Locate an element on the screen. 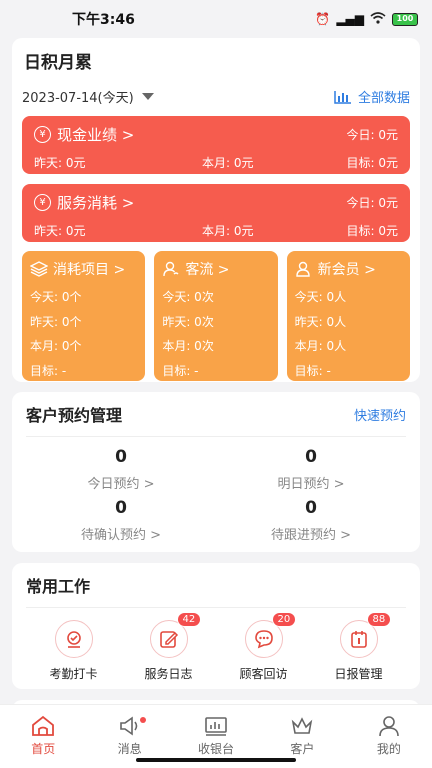 The image size is (432, 768). service-target: 目标: 0元 is located at coordinates (372, 231).